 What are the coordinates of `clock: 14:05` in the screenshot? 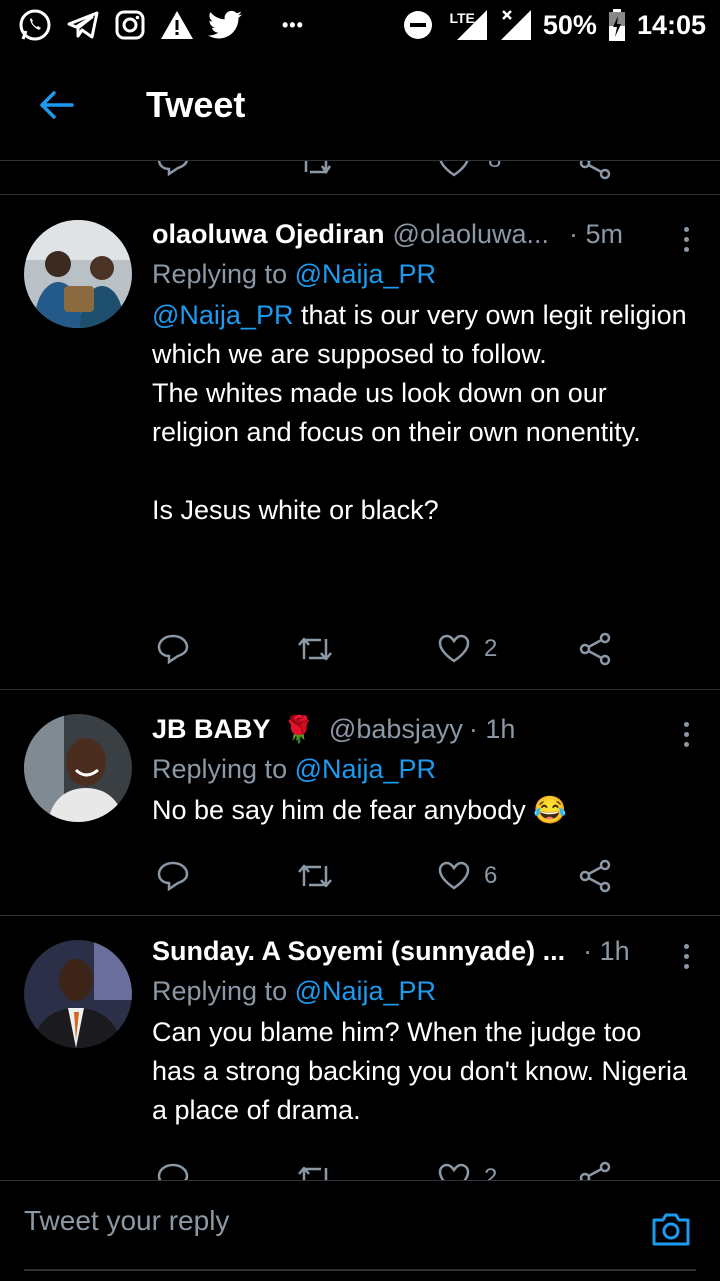 It's located at (671, 24).